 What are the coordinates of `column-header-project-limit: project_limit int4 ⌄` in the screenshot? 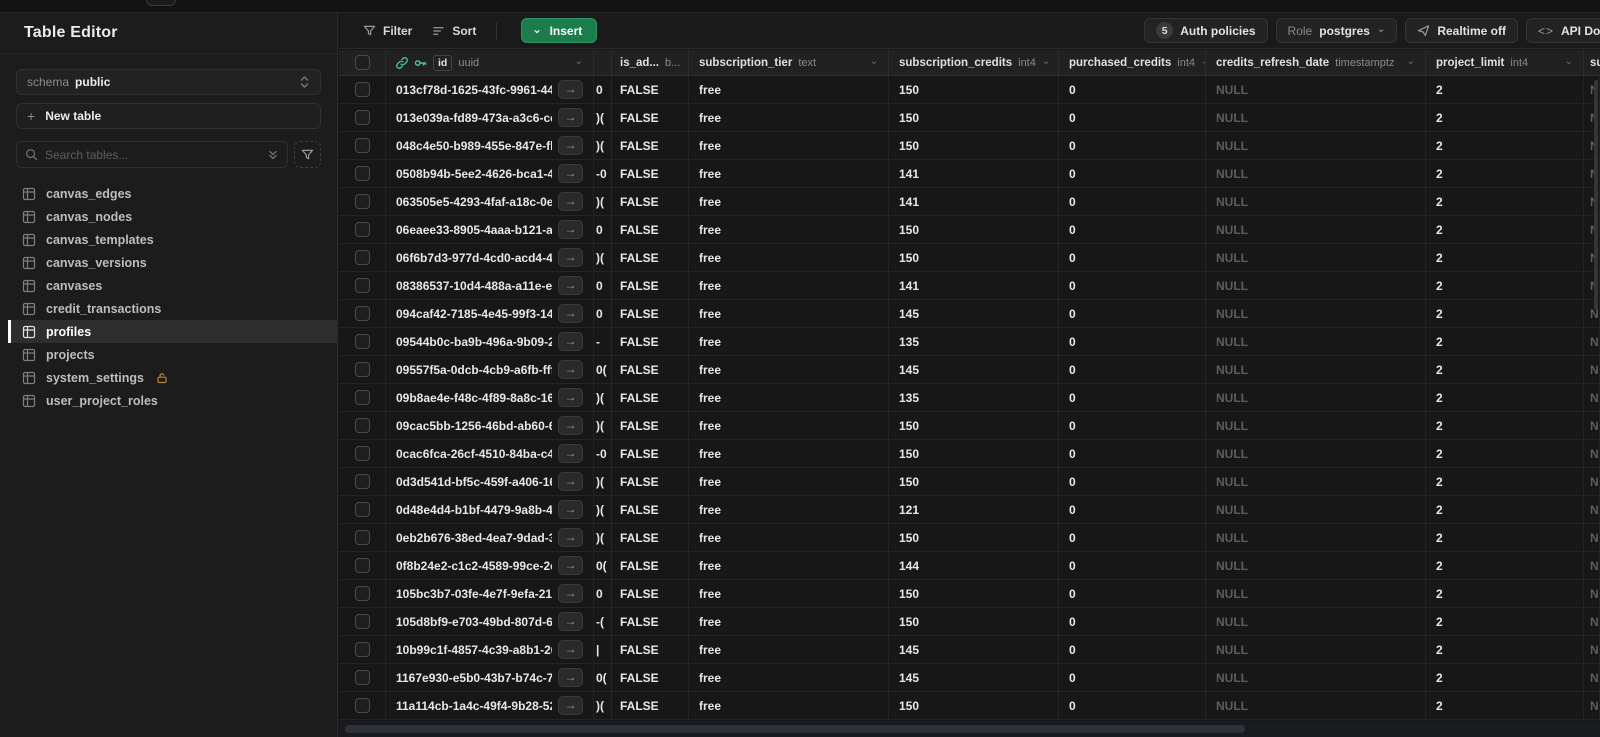 It's located at (1505, 62).